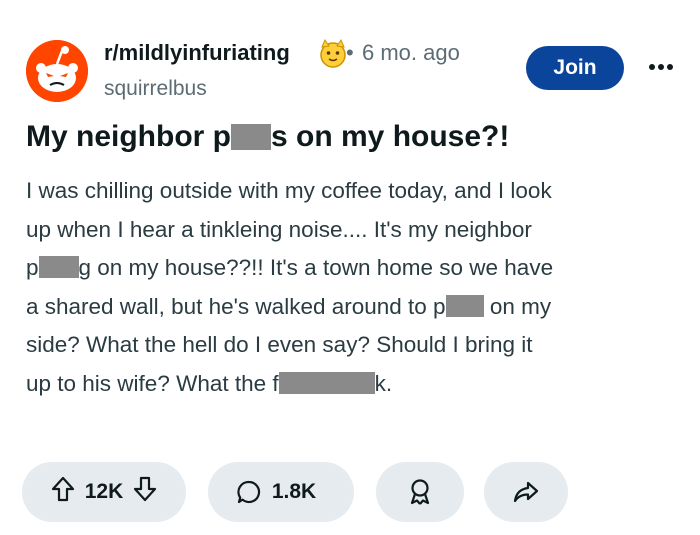 Image resolution: width=700 pixels, height=535 pixels. Describe the element at coordinates (128, 136) in the screenshot. I see `title-text-start: My neighbor p` at that location.